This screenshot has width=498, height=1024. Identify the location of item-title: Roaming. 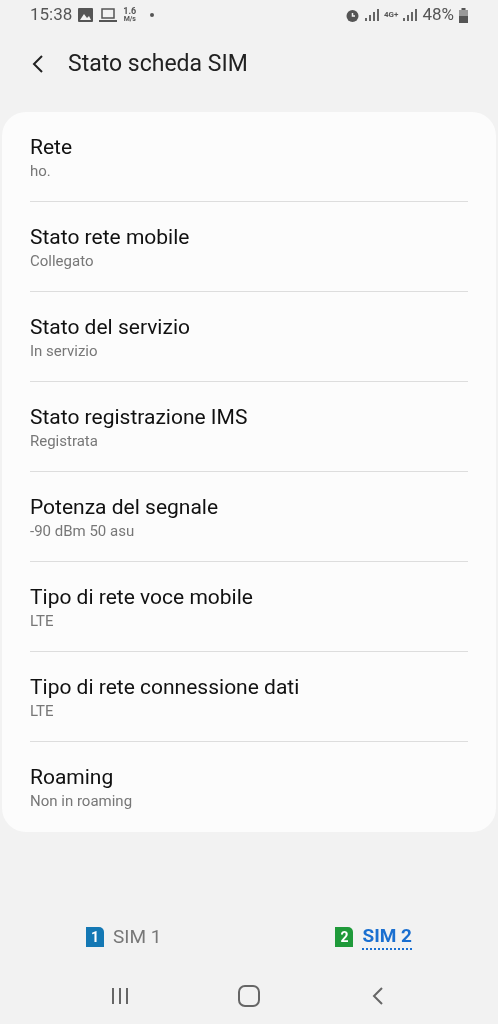
(72, 777).